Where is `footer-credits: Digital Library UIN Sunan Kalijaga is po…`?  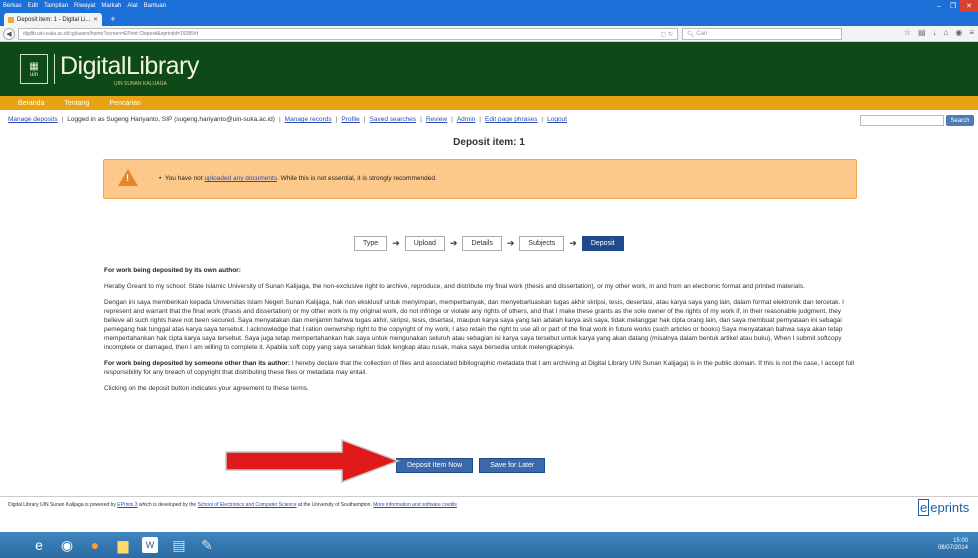
footer-credits: Digital Library UIN Sunan Kalijaga is po… is located at coordinates (232, 505).